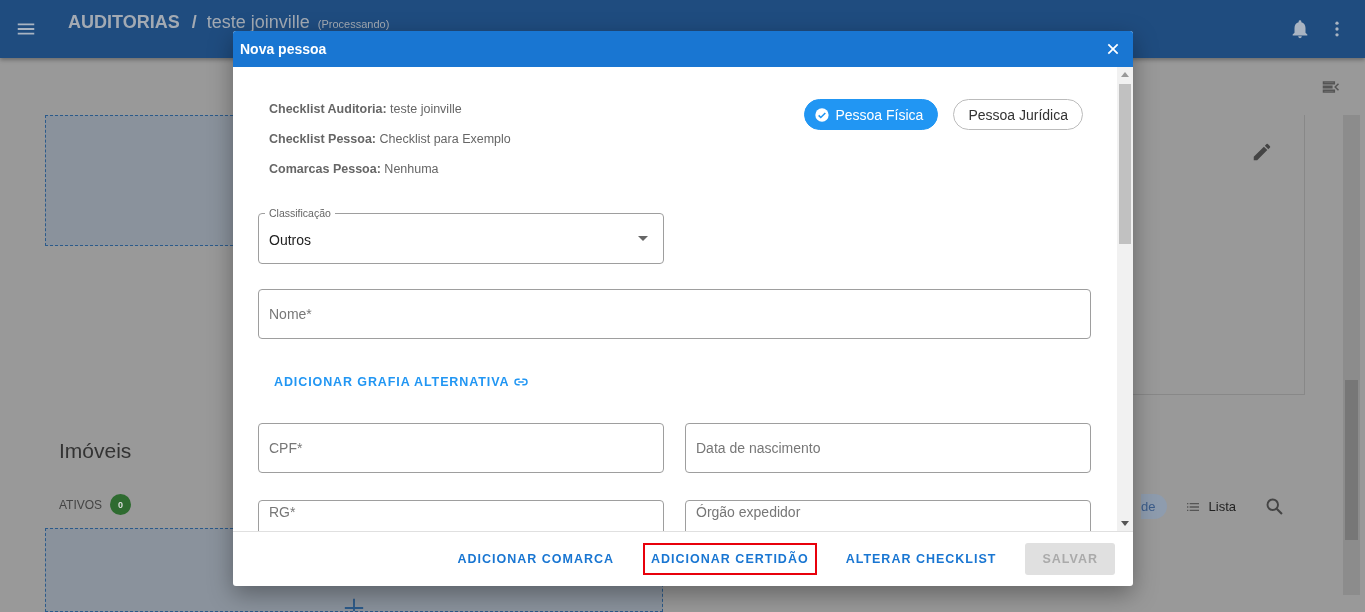 This screenshot has height=612, width=1365. Describe the element at coordinates (81, 504) in the screenshot. I see `active-label: ATIVOS` at that location.